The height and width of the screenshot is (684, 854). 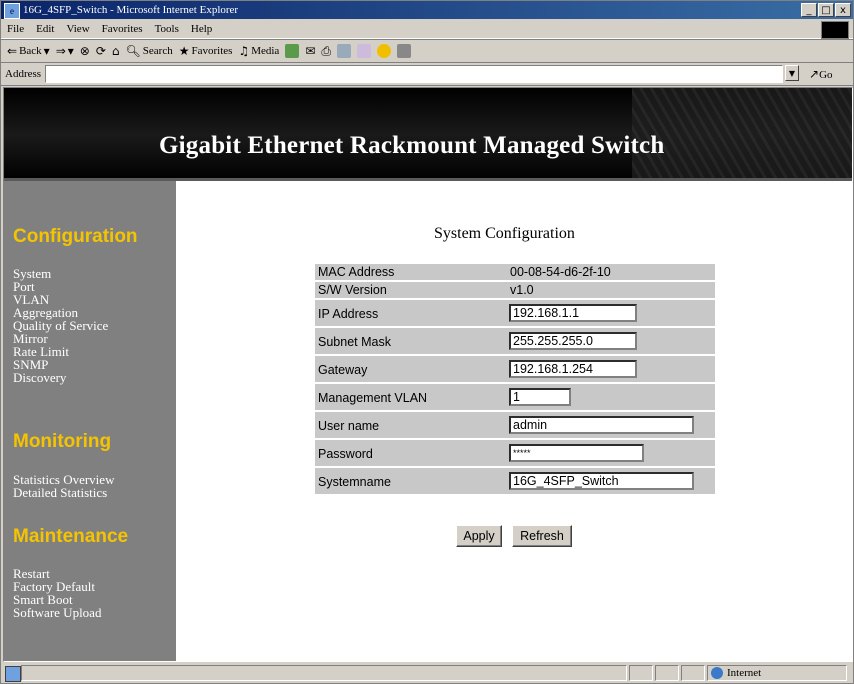 I want to click on search-icon: 🔍︎, so click(x=133, y=51).